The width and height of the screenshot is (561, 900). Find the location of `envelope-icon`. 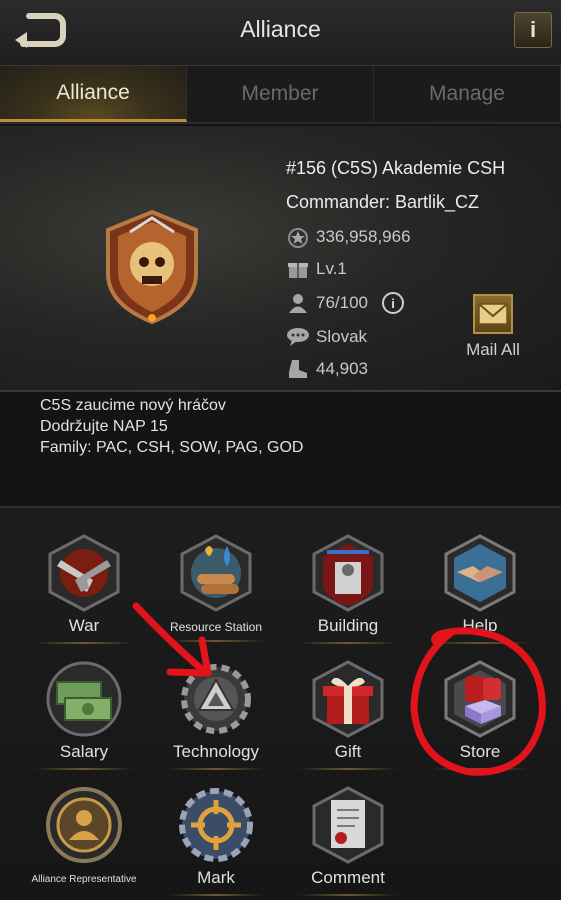

envelope-icon is located at coordinates (493, 314).